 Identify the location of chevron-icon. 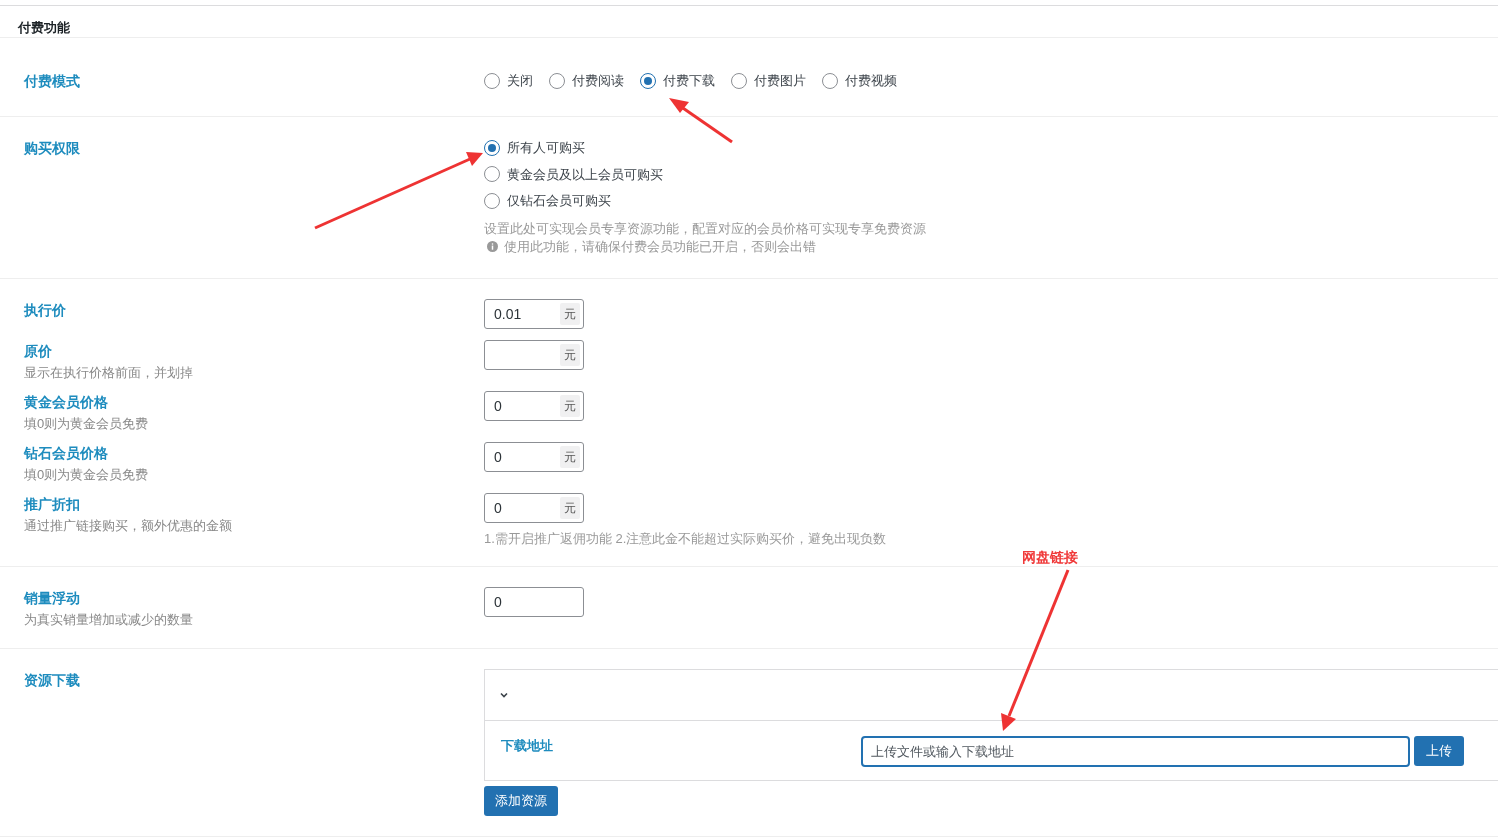
(504, 695).